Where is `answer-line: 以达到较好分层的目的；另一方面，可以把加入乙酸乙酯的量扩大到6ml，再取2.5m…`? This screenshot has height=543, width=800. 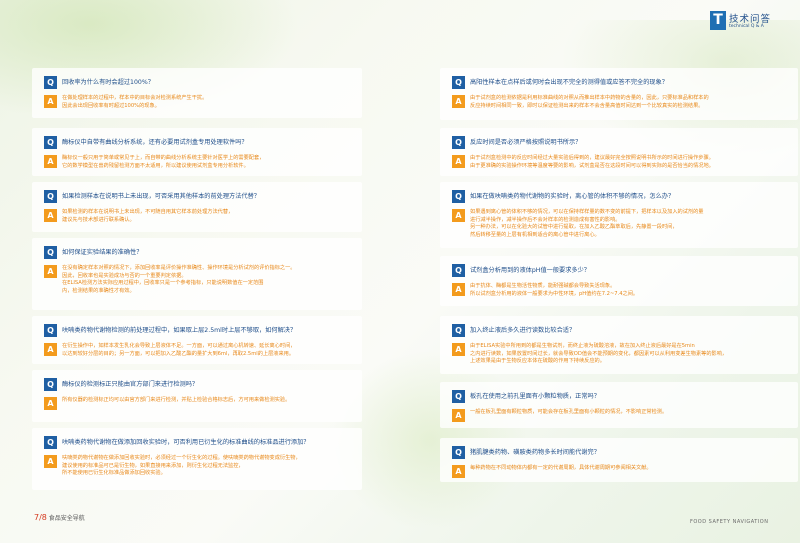 answer-line: 以达到较好分层的目的；另一方面，可以把加入乙酸乙酯的量扩大到6ml，再取2.5m… is located at coordinates (178, 353).